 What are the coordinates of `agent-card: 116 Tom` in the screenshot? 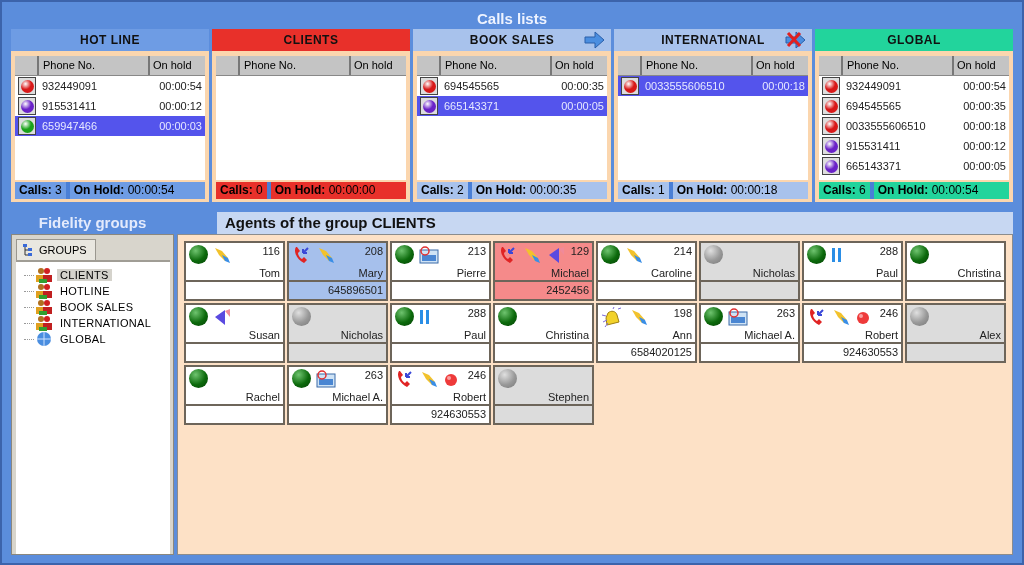 It's located at (234, 271).